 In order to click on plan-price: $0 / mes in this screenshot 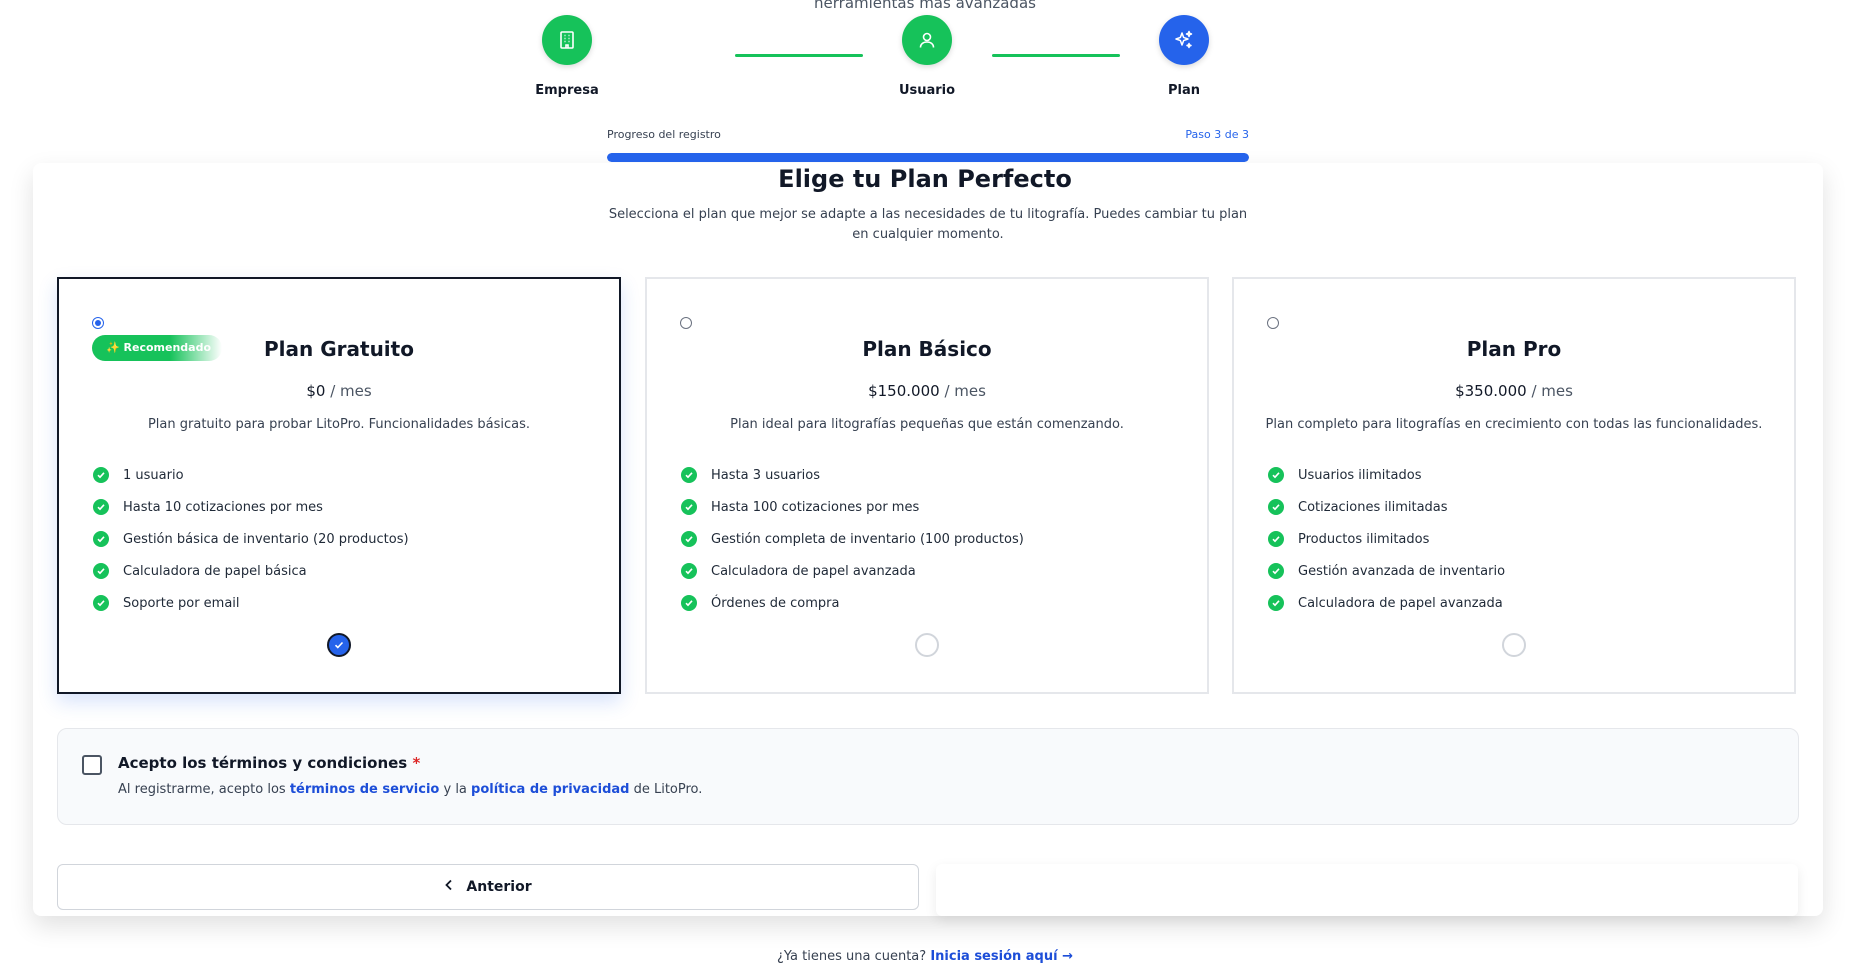, I will do `click(339, 391)`.